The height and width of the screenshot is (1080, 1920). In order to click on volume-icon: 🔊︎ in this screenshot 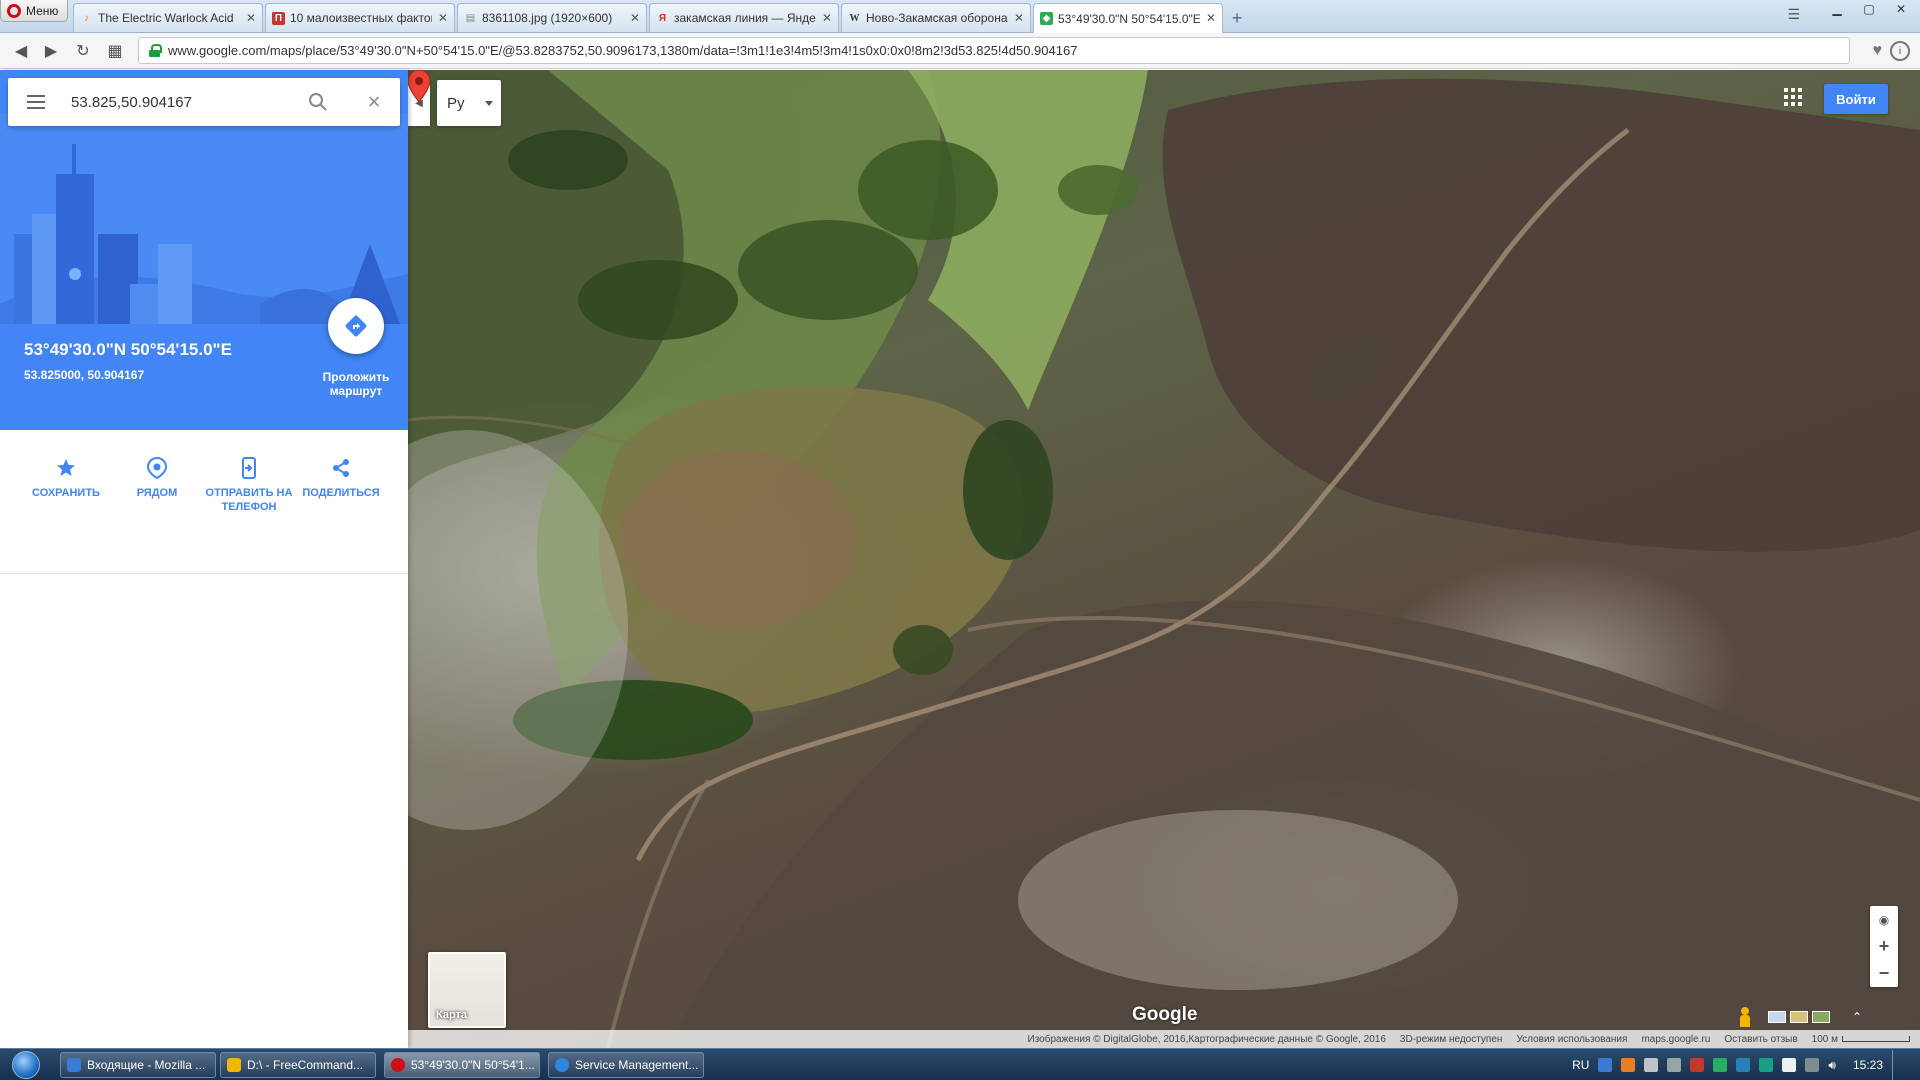, I will do `click(1832, 1065)`.